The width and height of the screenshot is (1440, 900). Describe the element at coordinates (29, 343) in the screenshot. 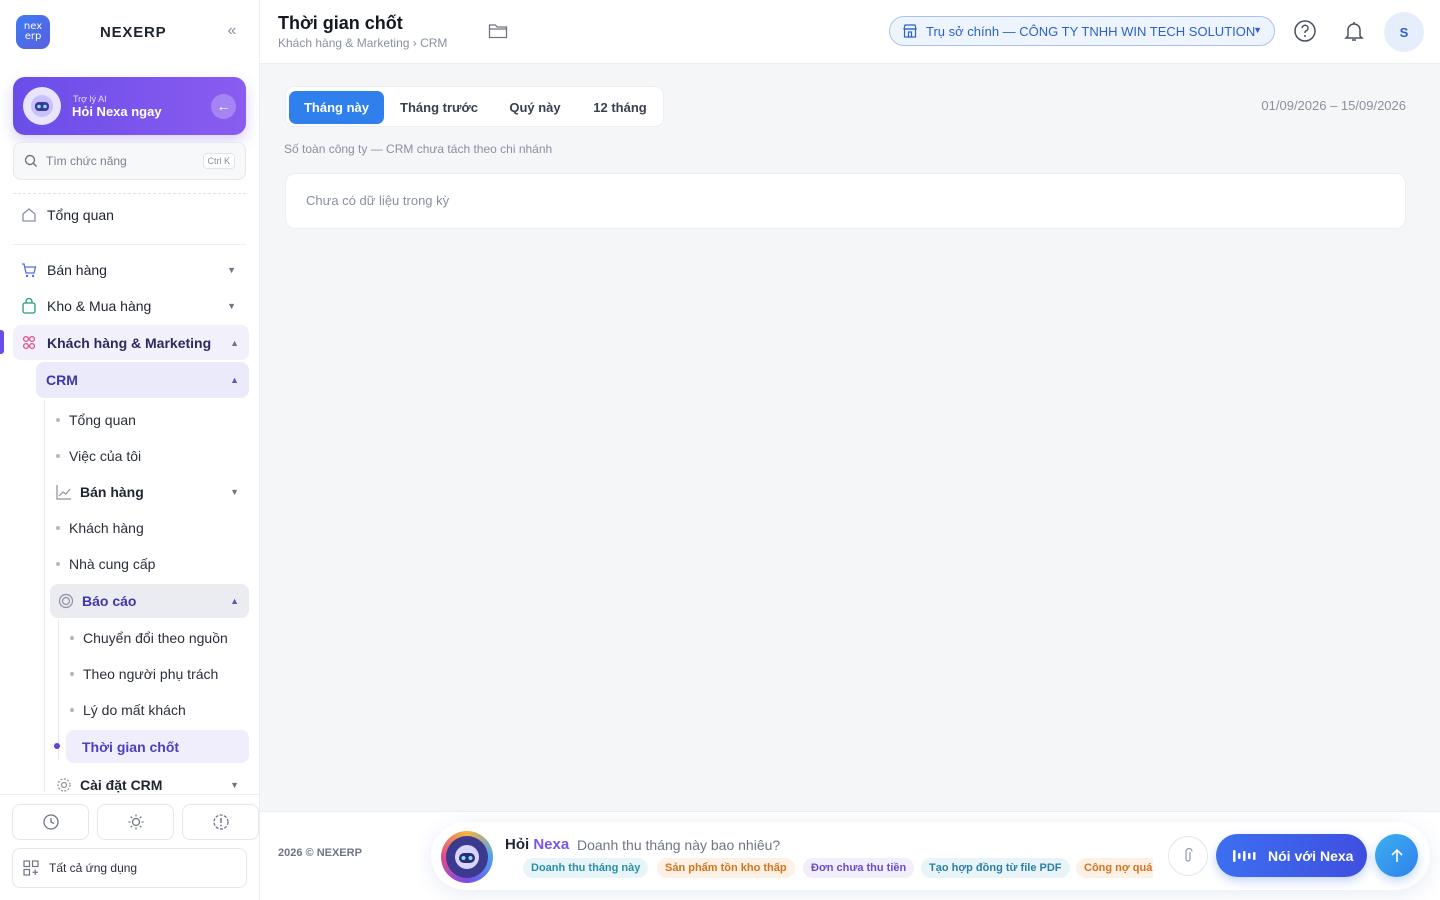

I see `people-icon` at that location.